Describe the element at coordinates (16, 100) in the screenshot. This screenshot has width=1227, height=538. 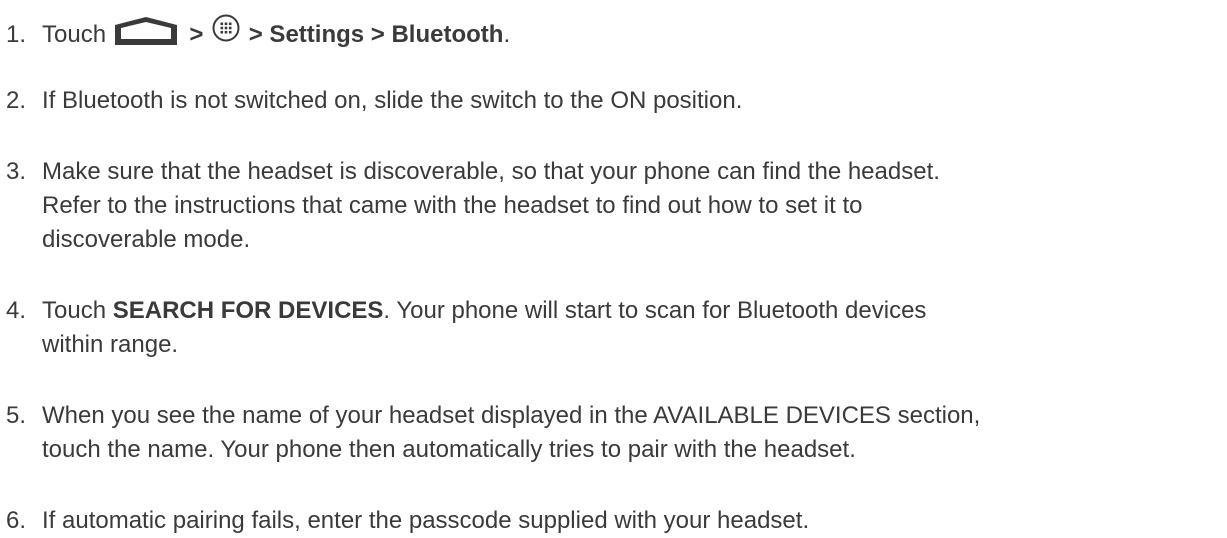
I see `step-number: 2.` at that location.